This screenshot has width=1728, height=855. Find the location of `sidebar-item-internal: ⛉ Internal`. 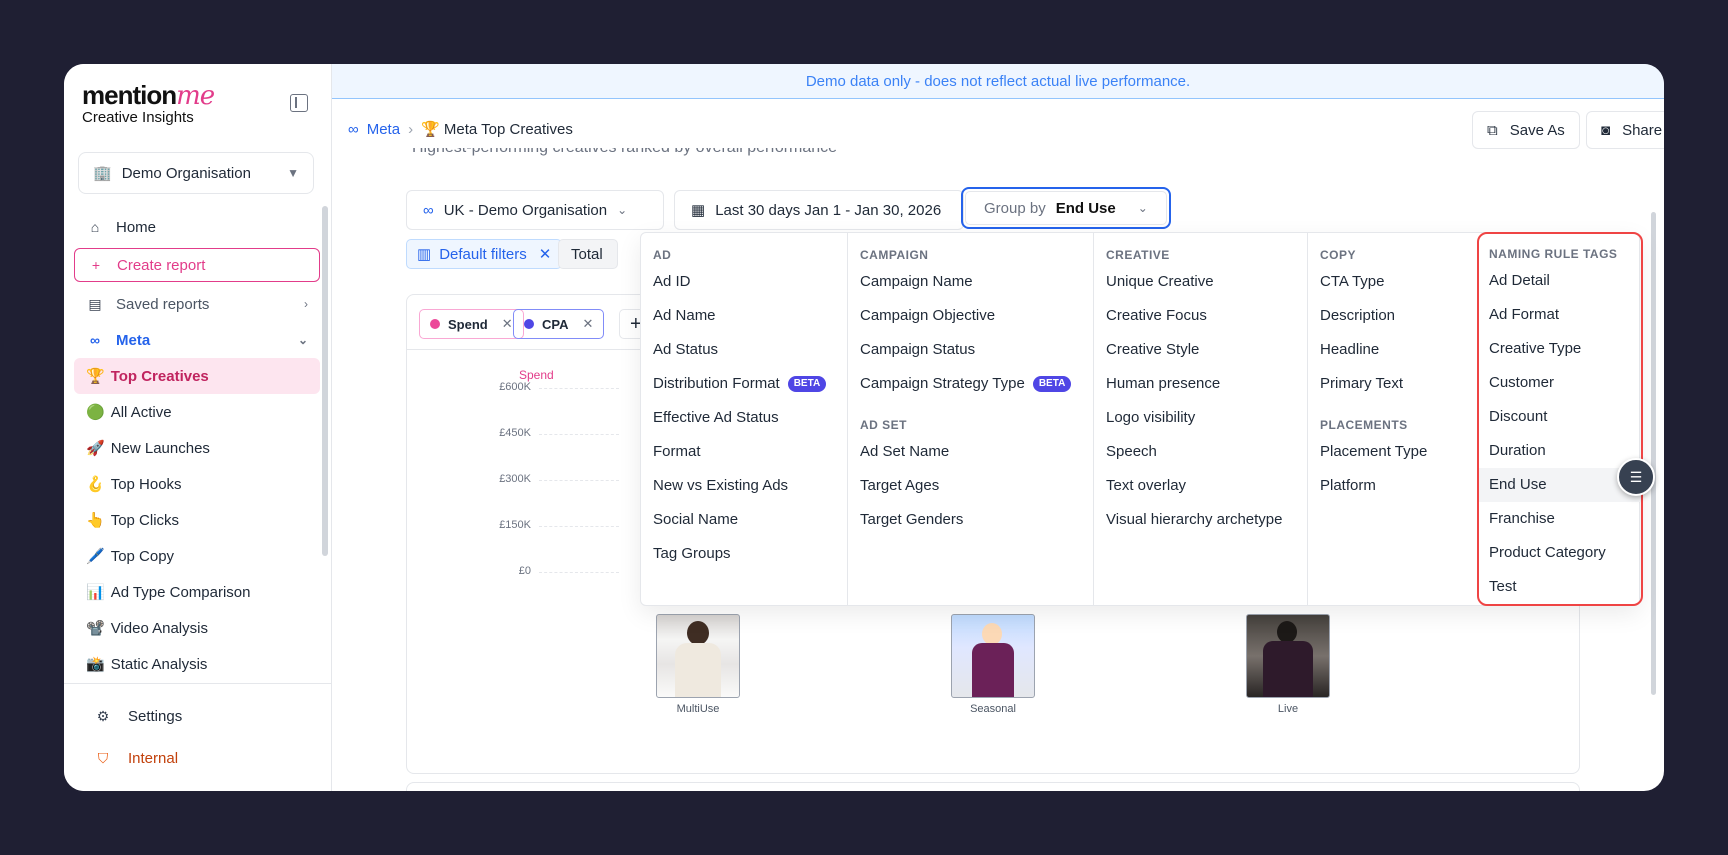

sidebar-item-internal: ⛉ Internal is located at coordinates (136, 758).